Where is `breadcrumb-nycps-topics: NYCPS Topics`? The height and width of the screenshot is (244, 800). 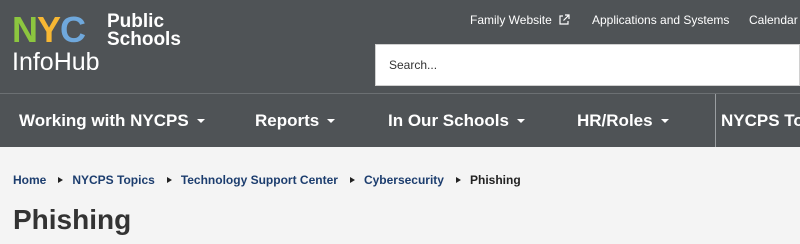 breadcrumb-nycps-topics: NYCPS Topics is located at coordinates (113, 180).